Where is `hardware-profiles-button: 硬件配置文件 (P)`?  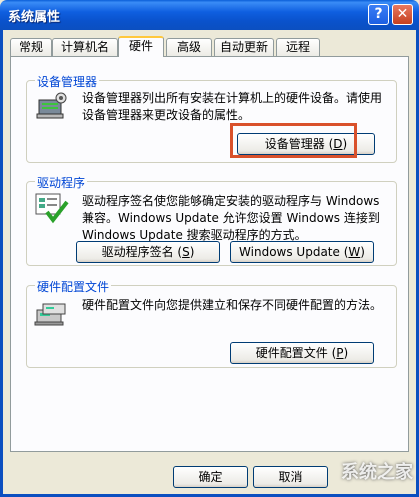 hardware-profiles-button: 硬件配置文件 (P) is located at coordinates (302, 353).